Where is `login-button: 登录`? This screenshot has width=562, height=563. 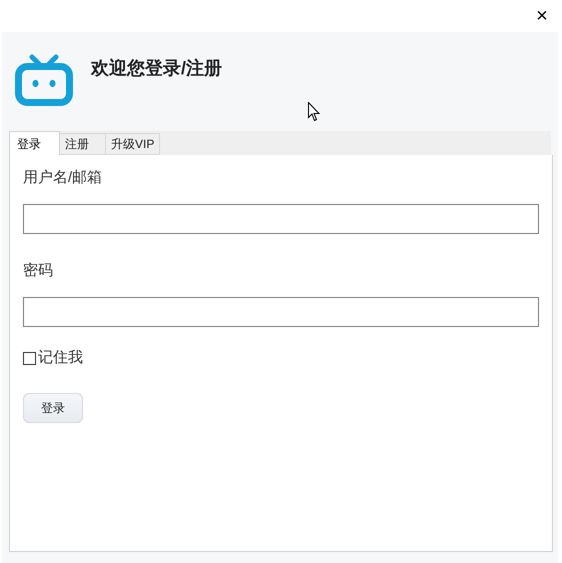
login-button: 登录 is located at coordinates (53, 407).